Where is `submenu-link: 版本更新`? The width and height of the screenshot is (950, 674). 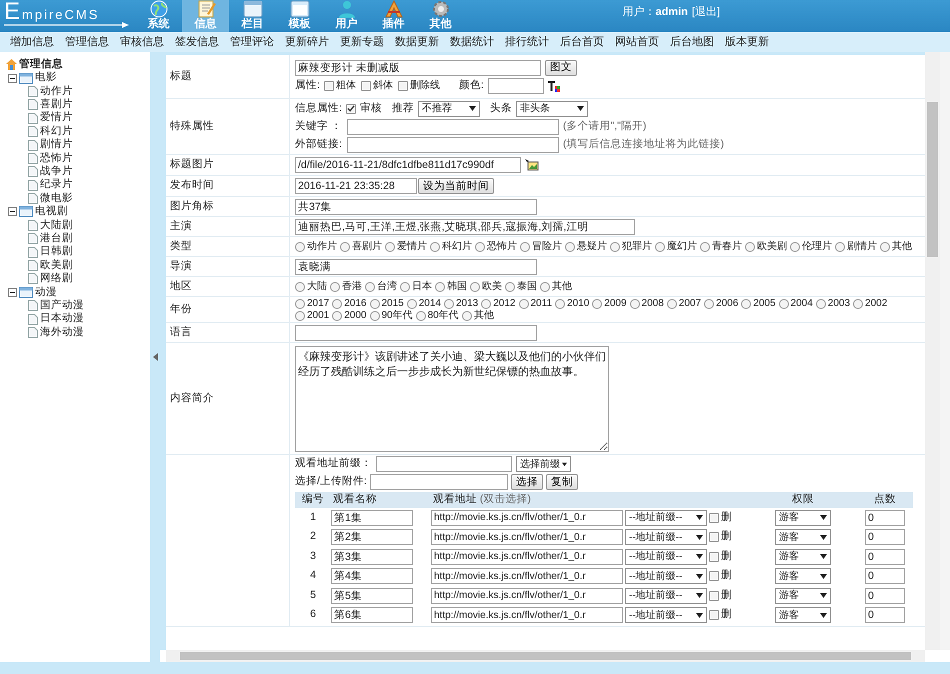 submenu-link: 版本更新 is located at coordinates (747, 42).